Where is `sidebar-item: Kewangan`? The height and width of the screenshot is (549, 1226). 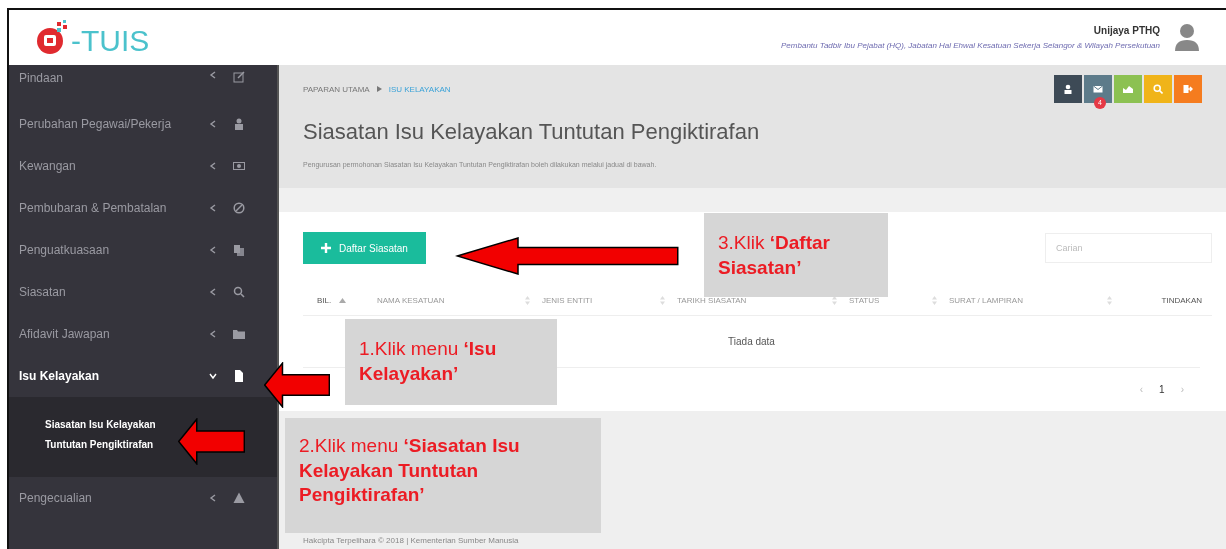 sidebar-item: Kewangan is located at coordinates (135, 166).